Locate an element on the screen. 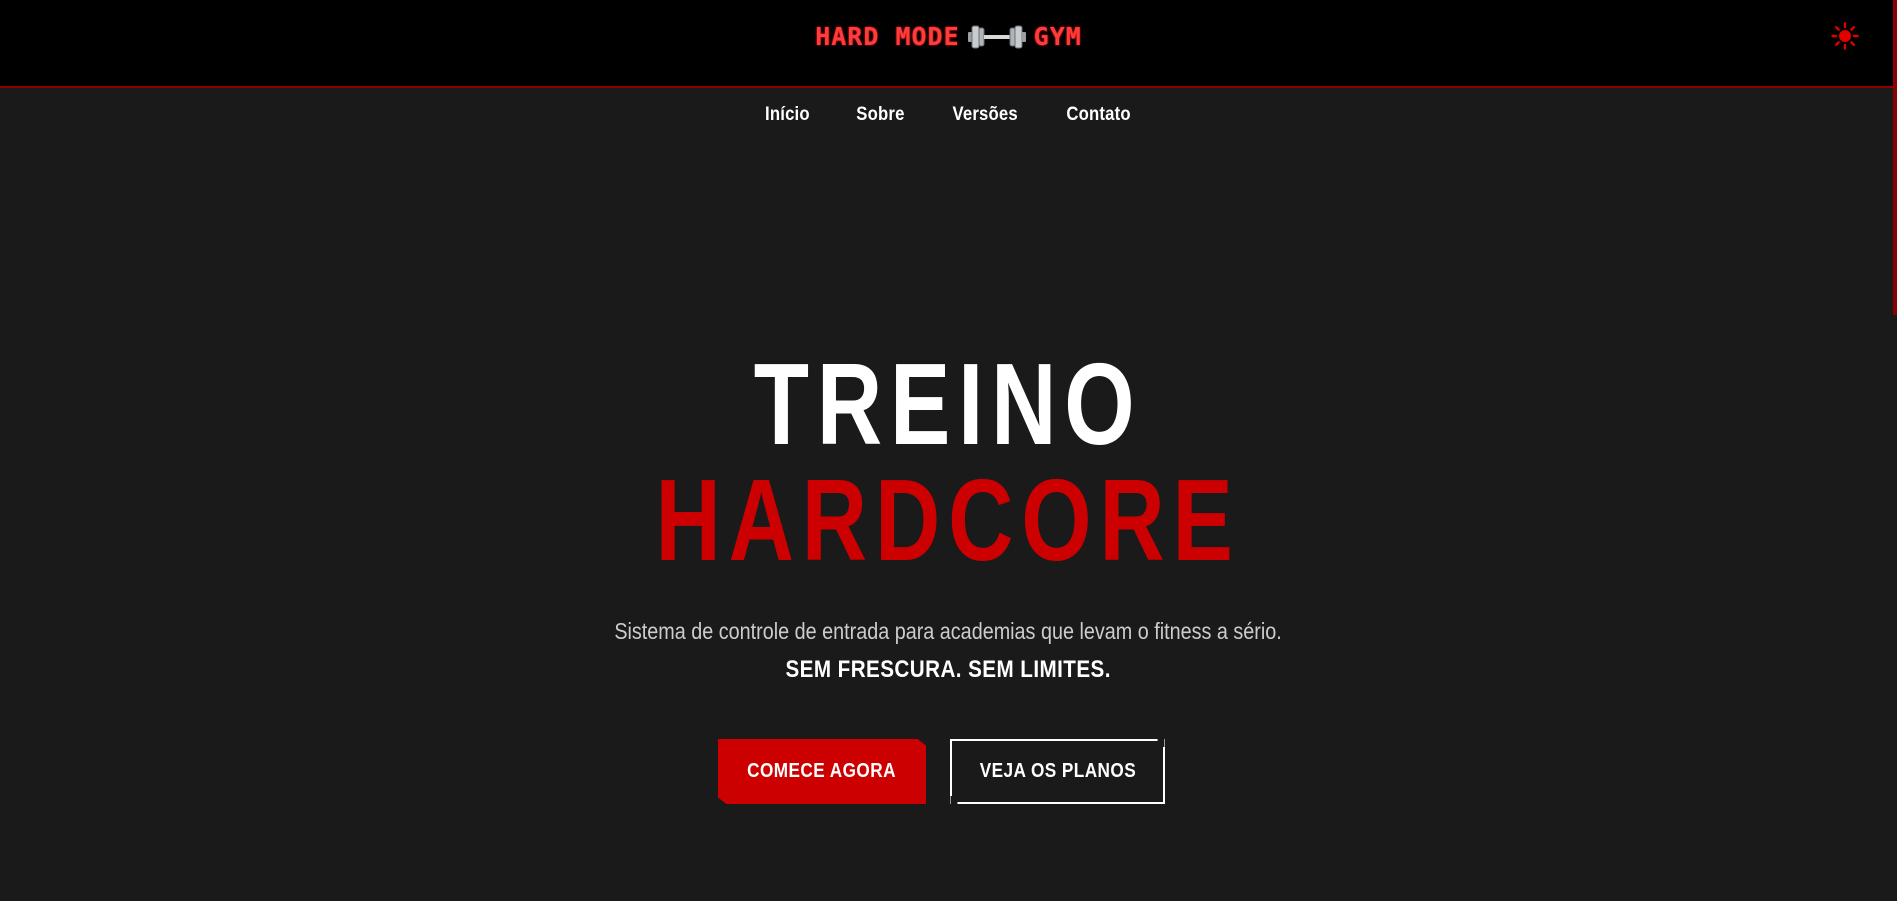 The image size is (1897, 901). nav-item-versoes: Versões is located at coordinates (984, 115).